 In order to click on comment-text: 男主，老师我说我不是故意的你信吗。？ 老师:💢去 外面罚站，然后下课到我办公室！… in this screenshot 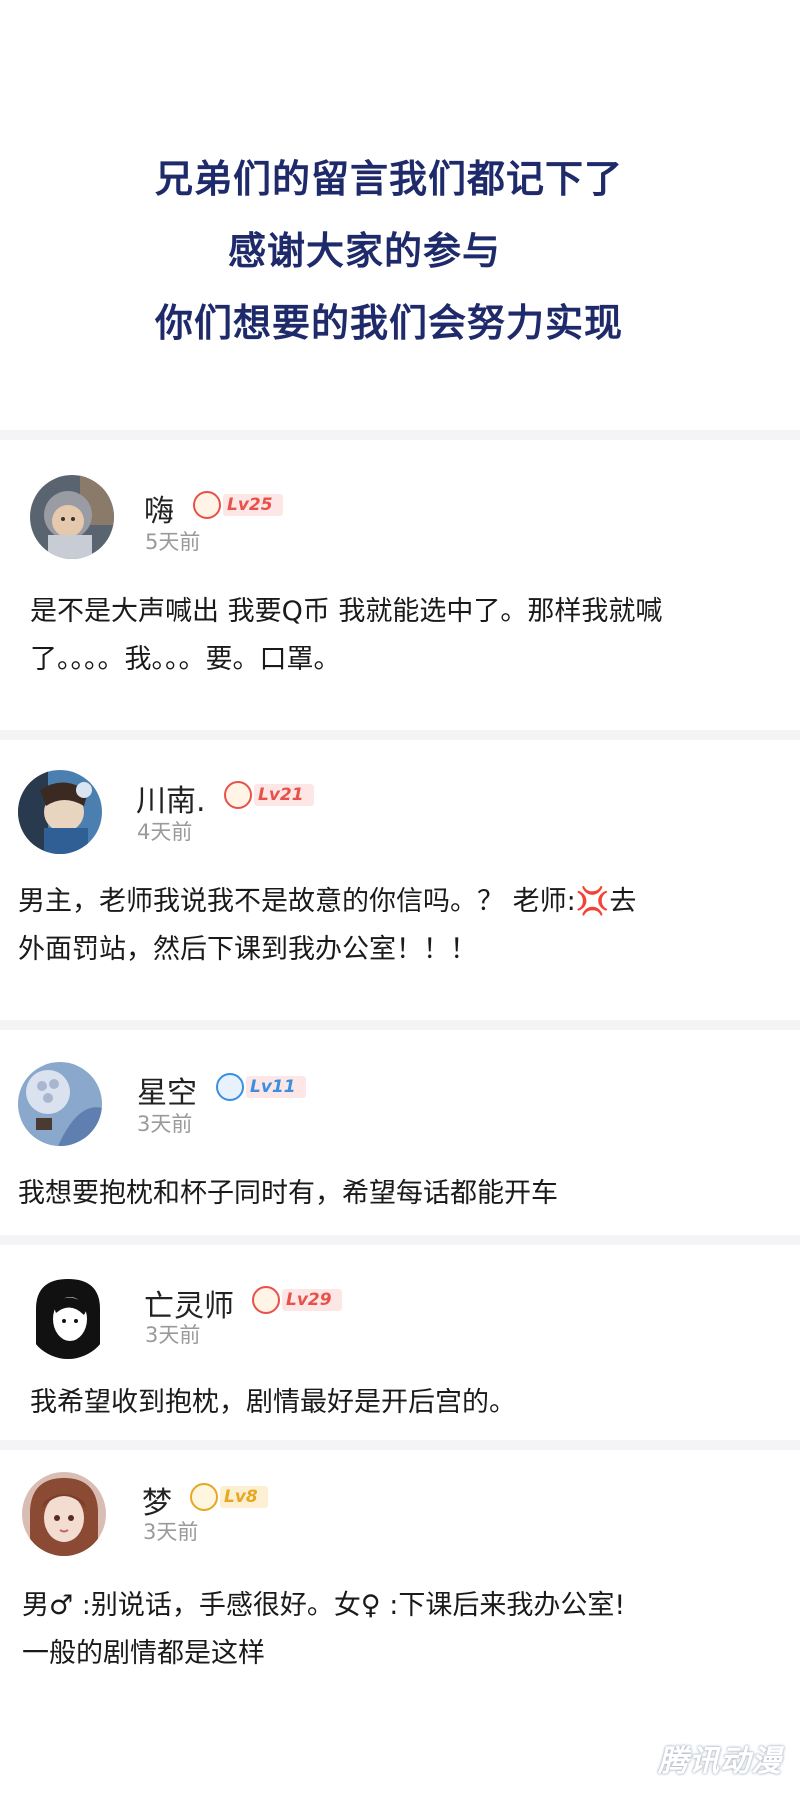, I will do `click(327, 926)`.